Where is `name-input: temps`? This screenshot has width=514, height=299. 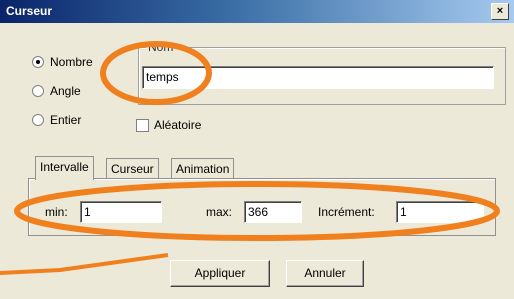
name-input: temps is located at coordinates (318, 77).